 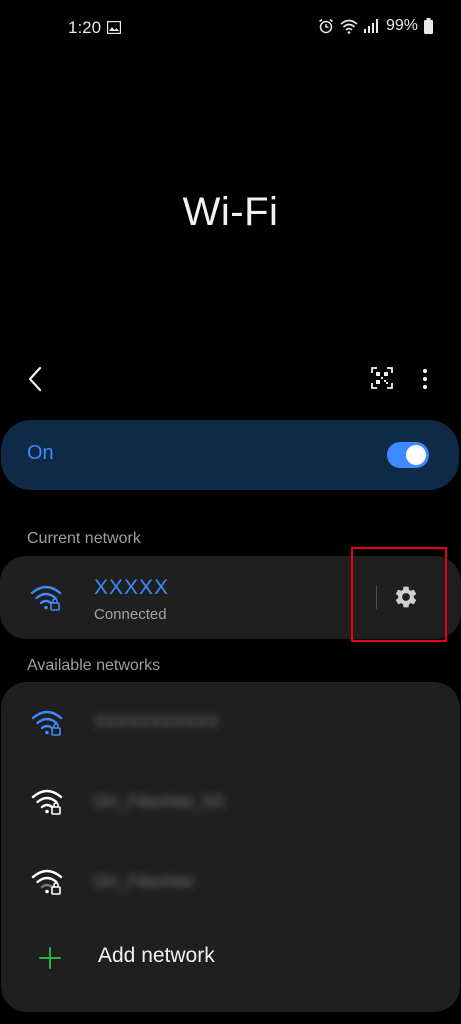 I want to click on wifi-toggle-switch, so click(x=408, y=455).